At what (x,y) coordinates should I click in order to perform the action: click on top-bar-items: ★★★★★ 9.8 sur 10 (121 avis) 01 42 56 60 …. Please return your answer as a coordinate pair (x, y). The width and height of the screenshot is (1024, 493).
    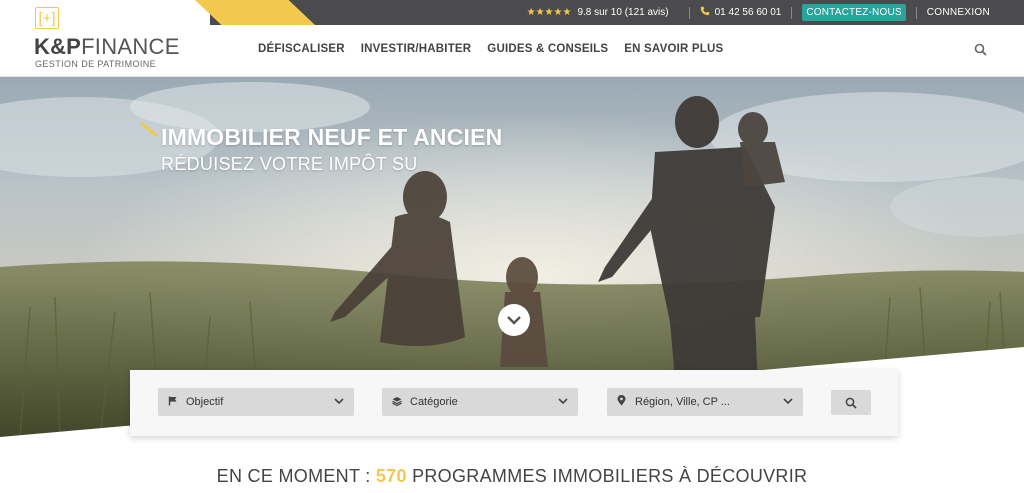
    Looking at the image, I should click on (775, 12).